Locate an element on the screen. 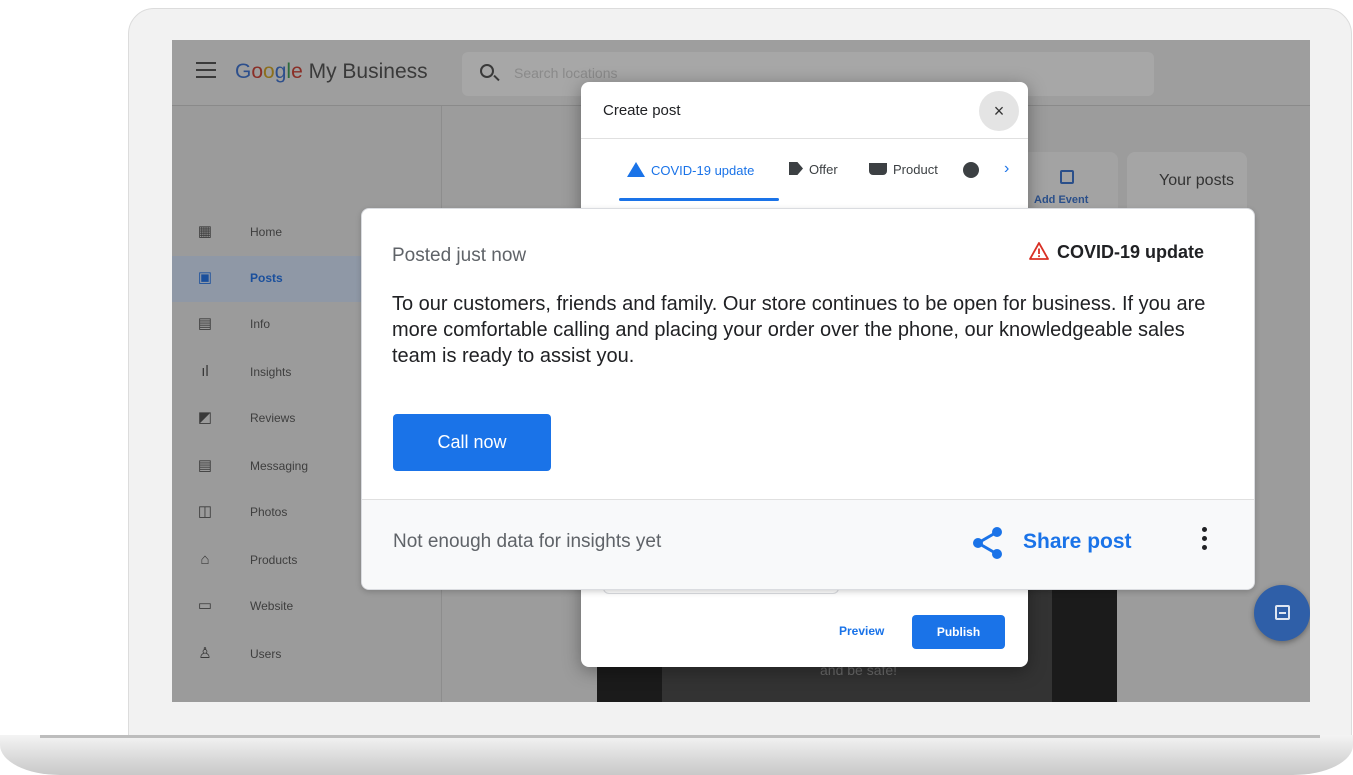 The width and height of the screenshot is (1353, 775). your-posts-title: Your posts is located at coordinates (1197, 180).